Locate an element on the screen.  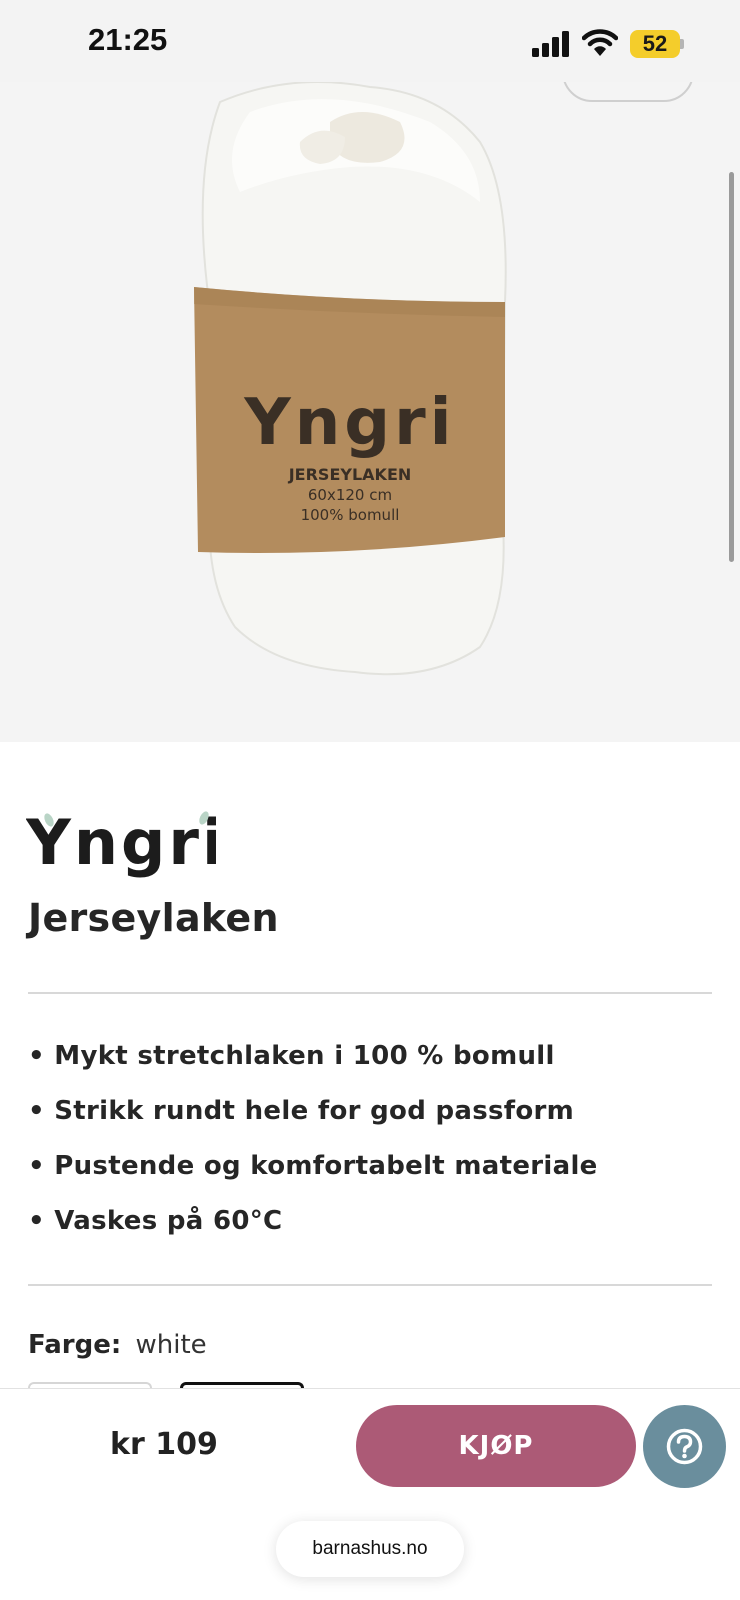
product-title: Jerseylaken is located at coordinates (153, 918).